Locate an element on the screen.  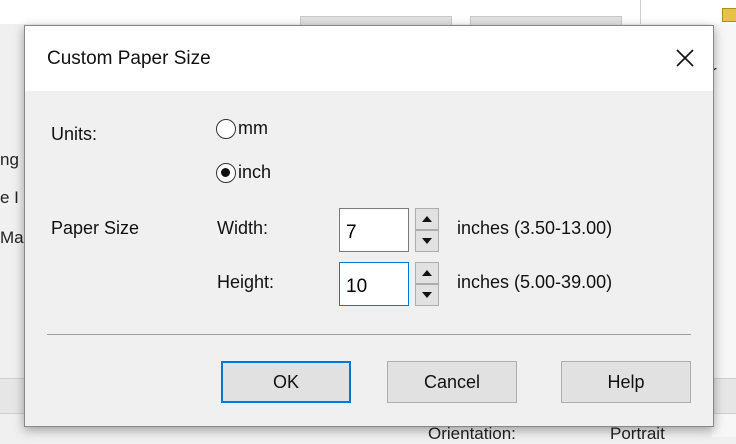
height-spin-up-button is located at coordinates (427, 273).